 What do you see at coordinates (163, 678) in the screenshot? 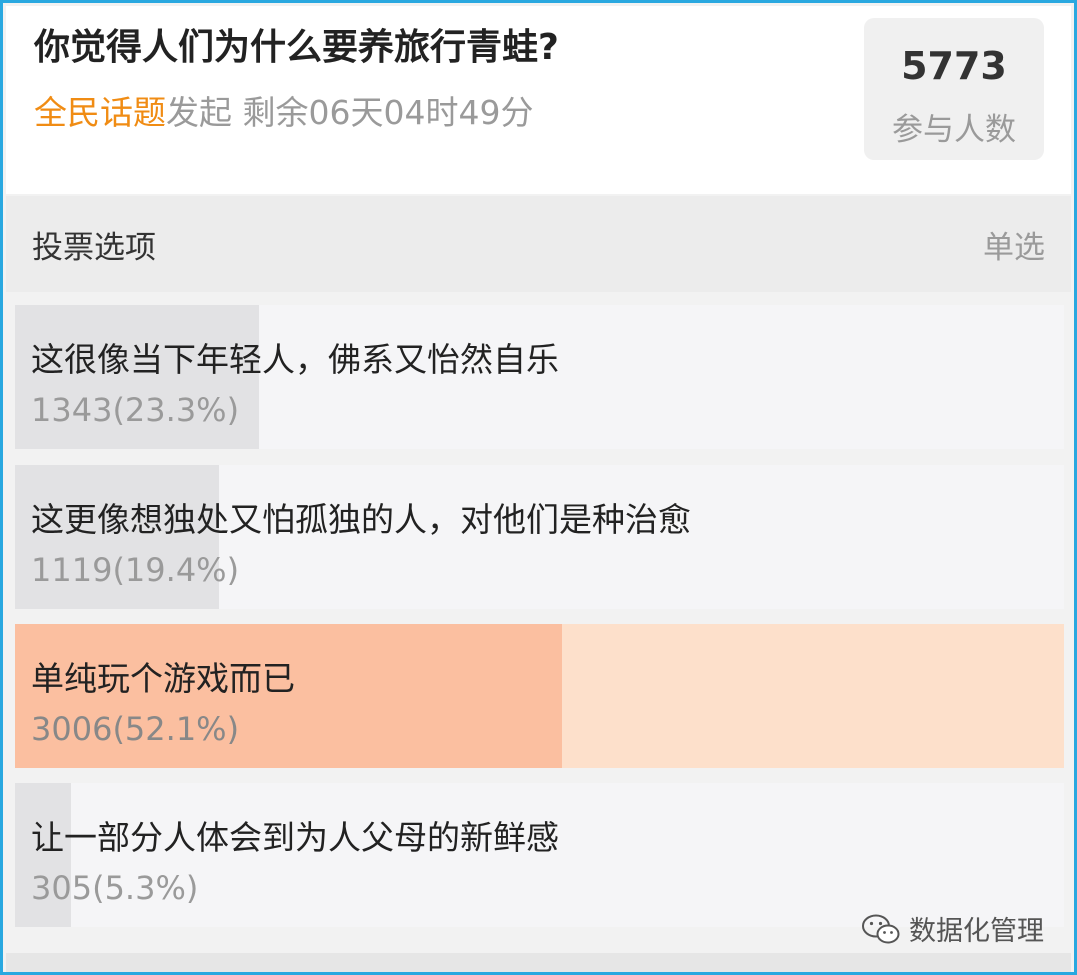
I see `option-label: 单纯玩个游戏而已` at bounding box center [163, 678].